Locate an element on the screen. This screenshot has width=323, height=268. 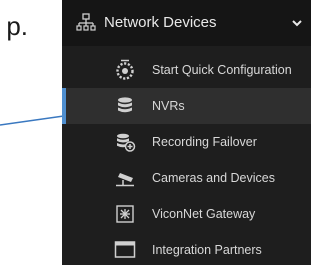
menu-item-start-quick-configuration: Start Quick Configuration is located at coordinates (186, 70).